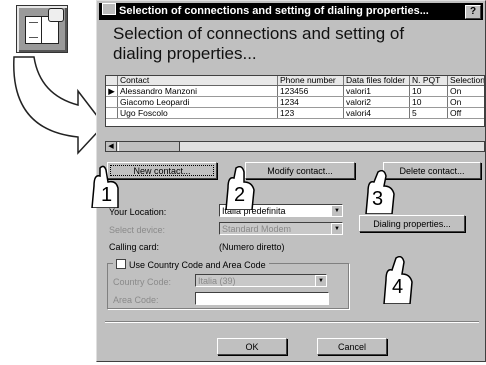 This screenshot has height=365, width=486. I want to click on cell-contact: Ugo Foscolo, so click(198, 113).